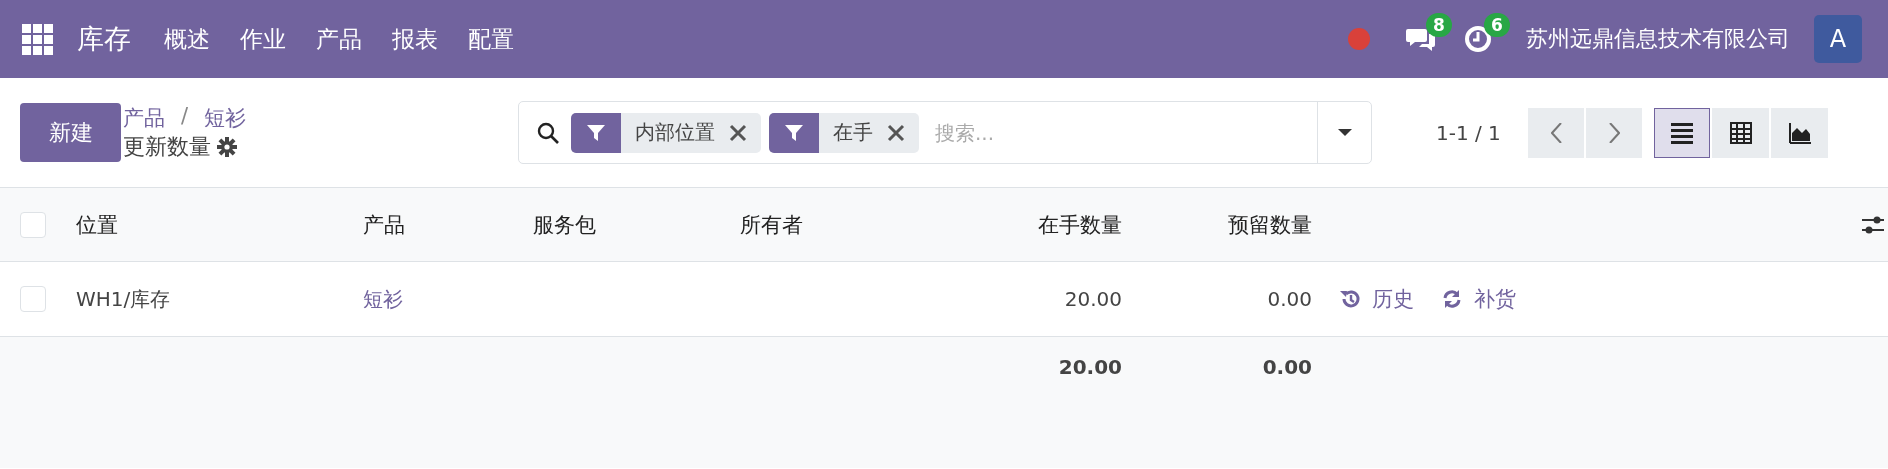 The height and width of the screenshot is (469, 1888). What do you see at coordinates (1556, 132) in the screenshot?
I see `chevron-left-icon` at bounding box center [1556, 132].